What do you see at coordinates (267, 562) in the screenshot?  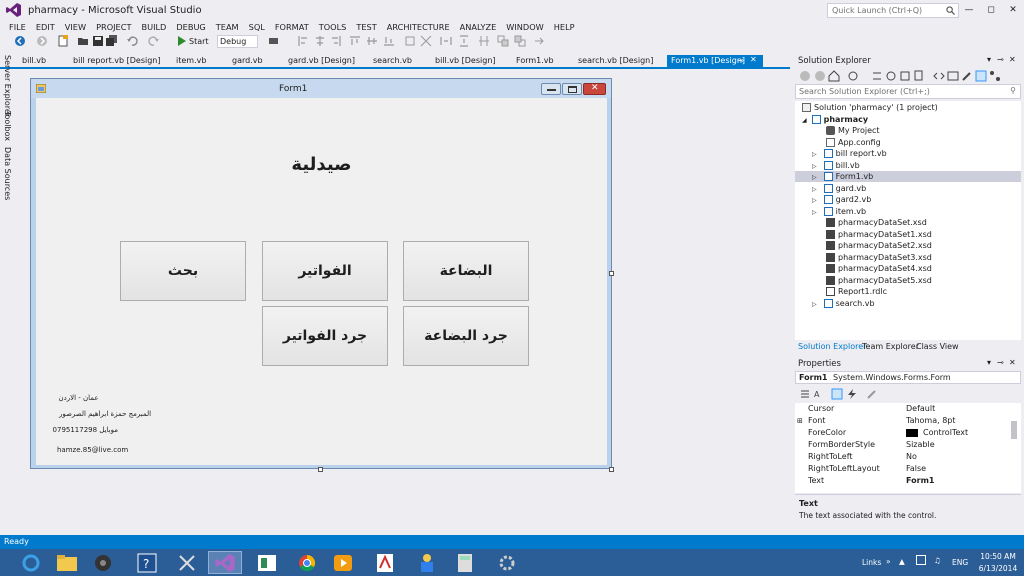 I see `designer-app-icon` at bounding box center [267, 562].